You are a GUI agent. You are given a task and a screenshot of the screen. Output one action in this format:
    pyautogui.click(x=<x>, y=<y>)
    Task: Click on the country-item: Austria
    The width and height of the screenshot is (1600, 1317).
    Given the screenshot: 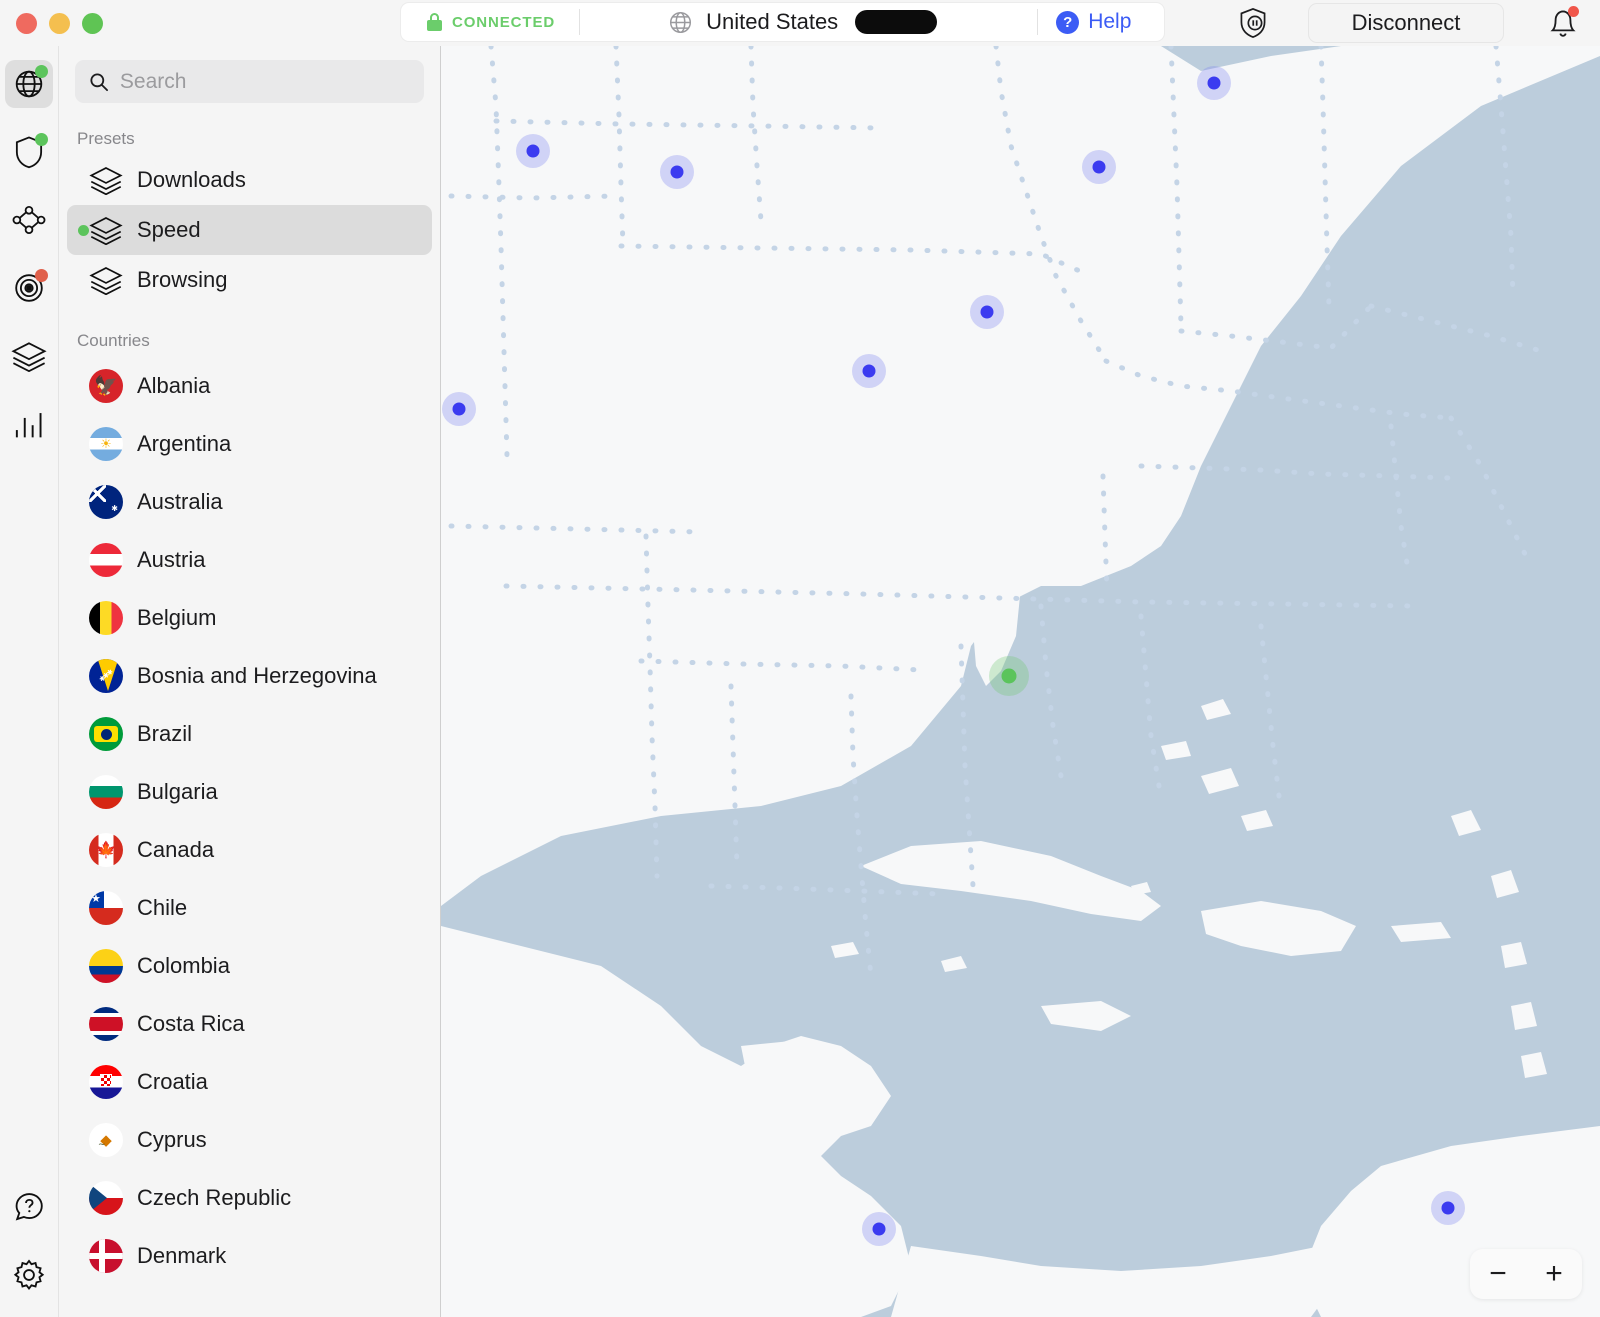 What is the action you would take?
    pyautogui.click(x=249, y=560)
    